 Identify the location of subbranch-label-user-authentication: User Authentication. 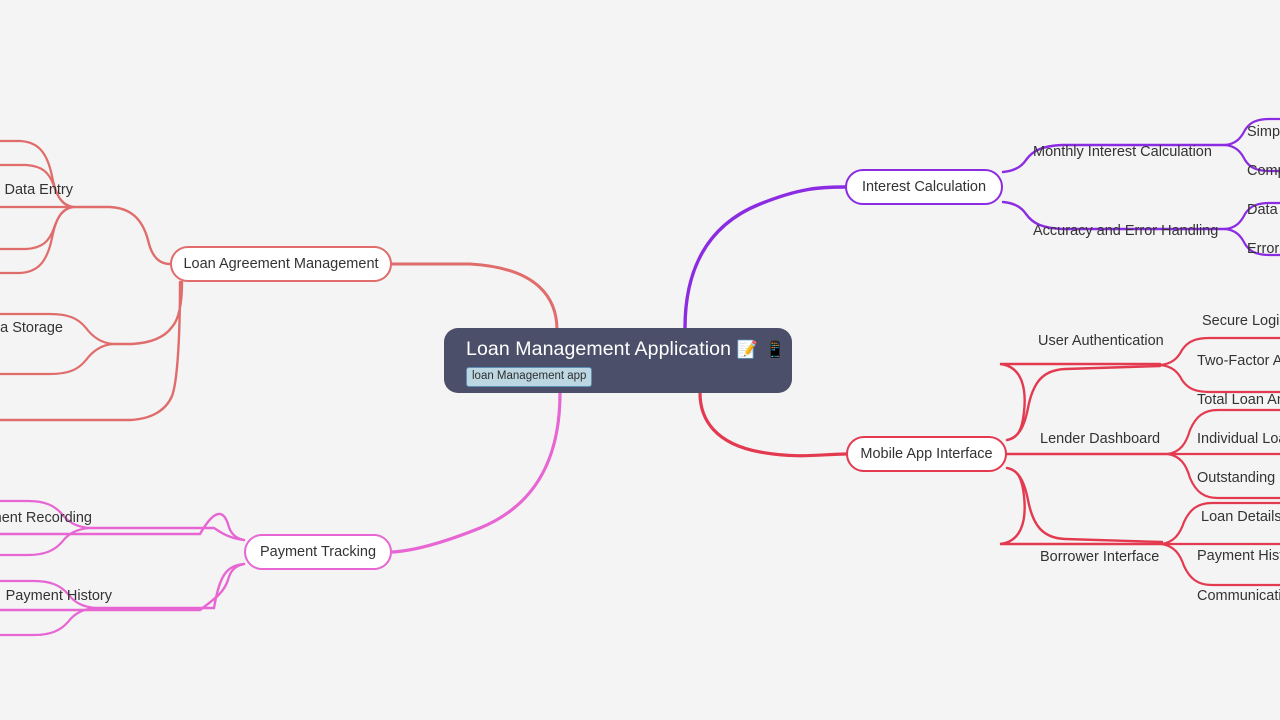
(1101, 341).